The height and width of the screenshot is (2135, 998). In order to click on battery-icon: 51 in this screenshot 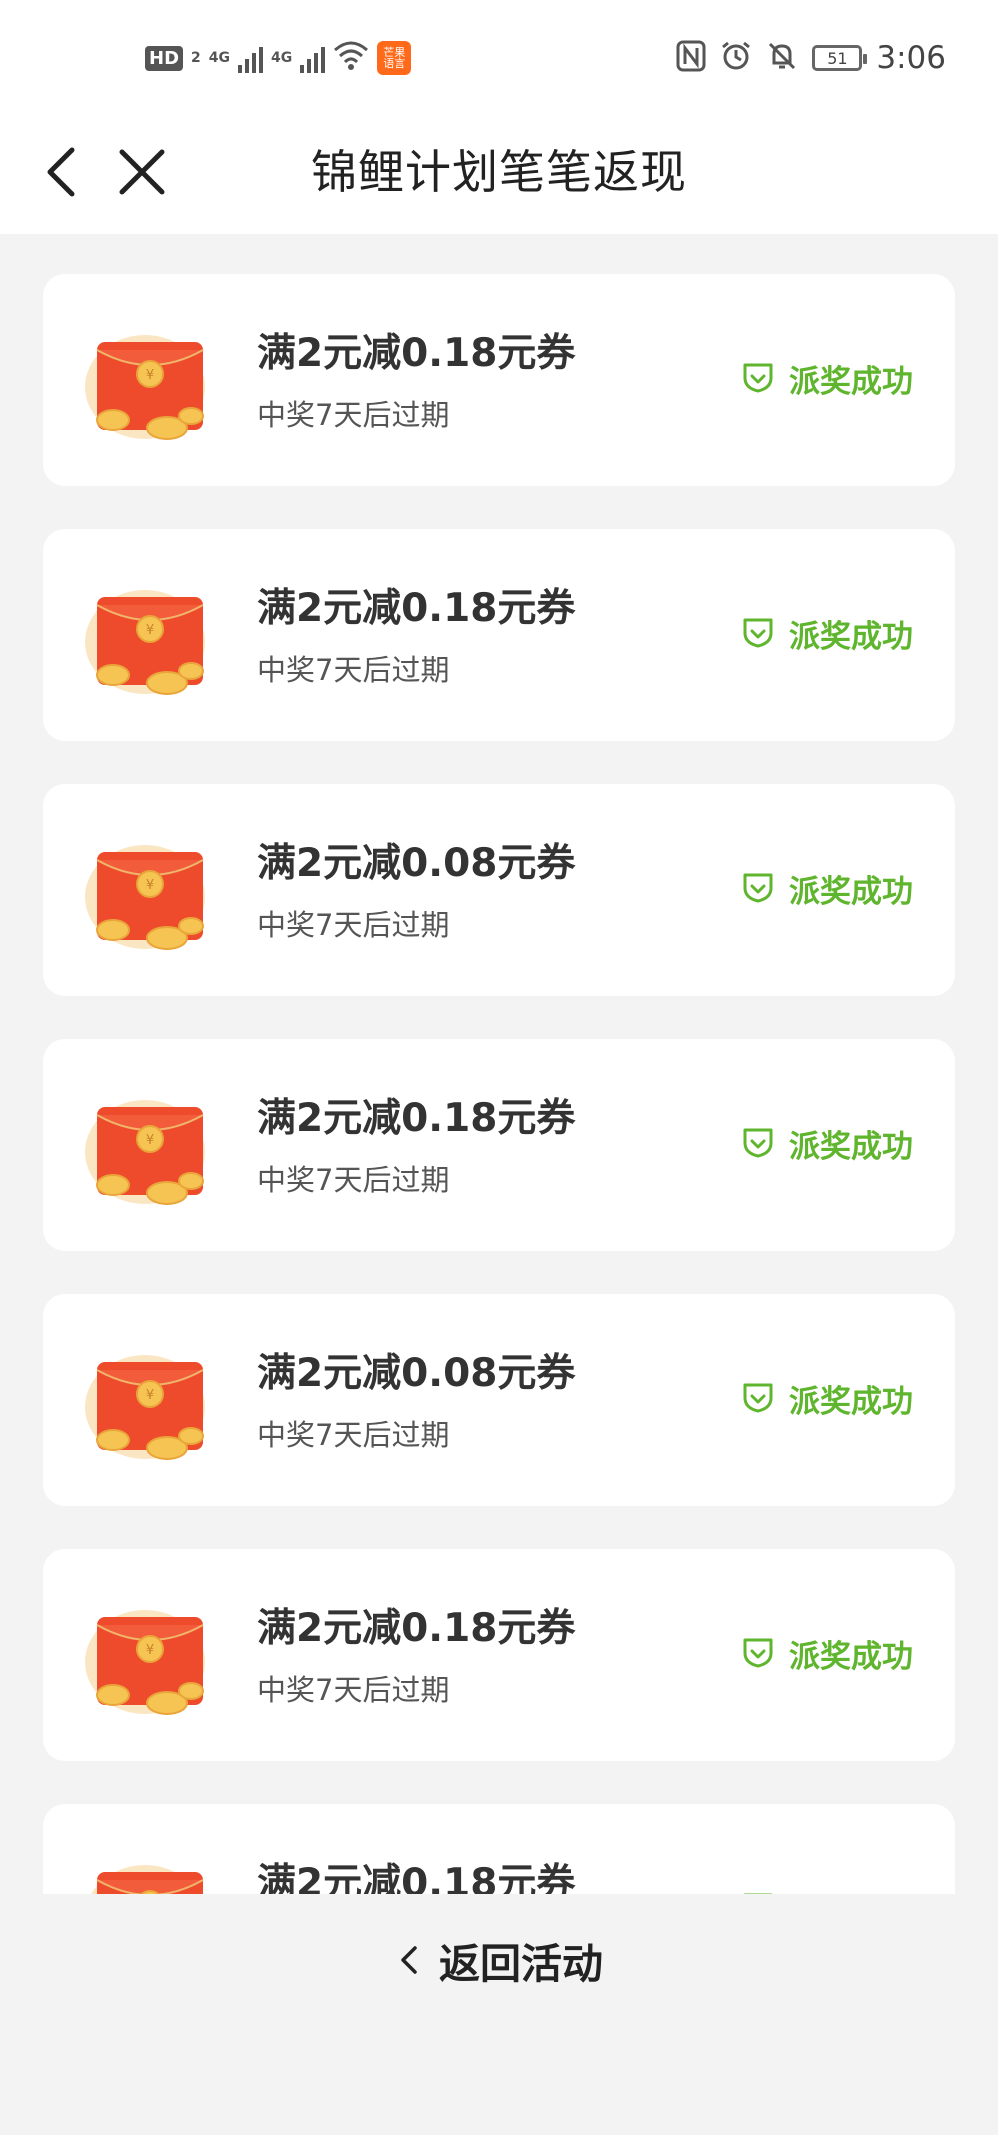, I will do `click(840, 58)`.